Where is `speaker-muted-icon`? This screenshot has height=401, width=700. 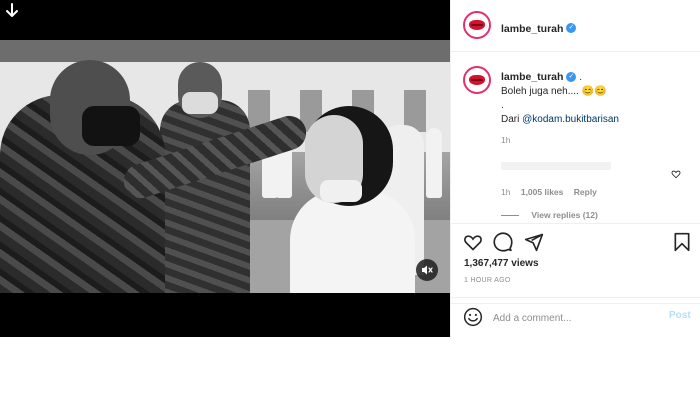 speaker-muted-icon is located at coordinates (427, 270).